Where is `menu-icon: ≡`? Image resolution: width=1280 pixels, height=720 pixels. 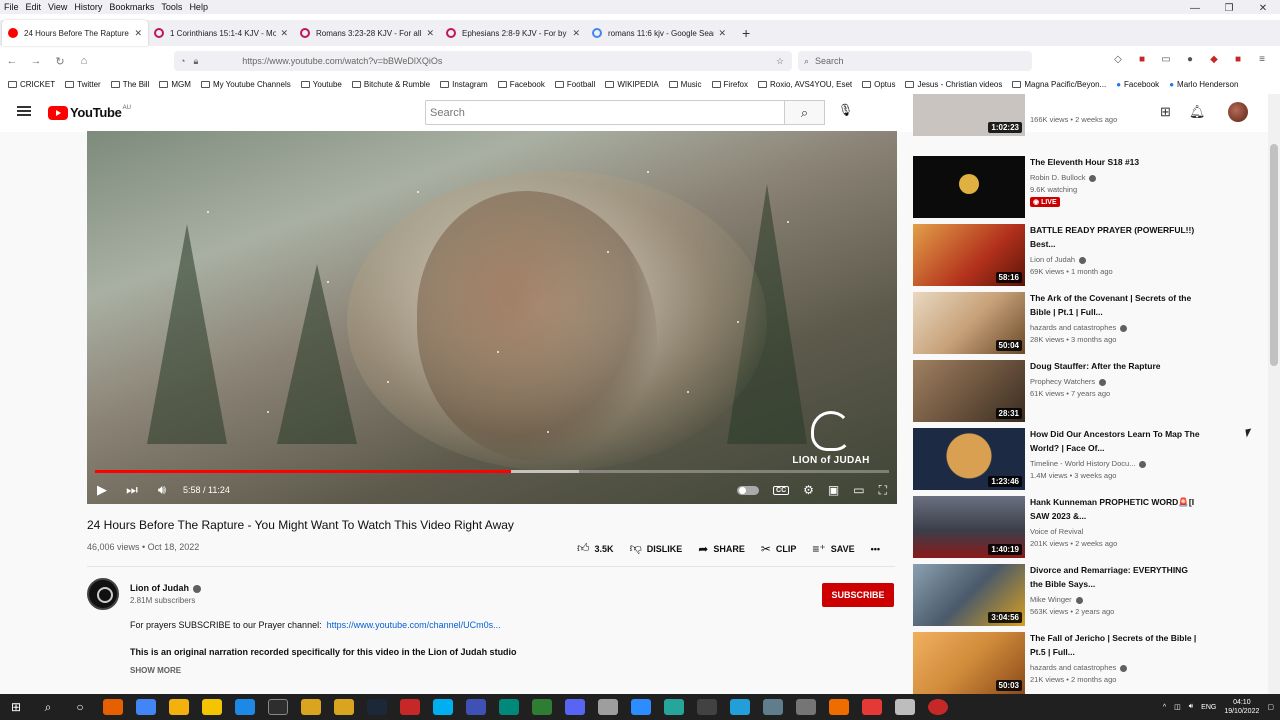 menu-icon: ≡ is located at coordinates (1262, 60).